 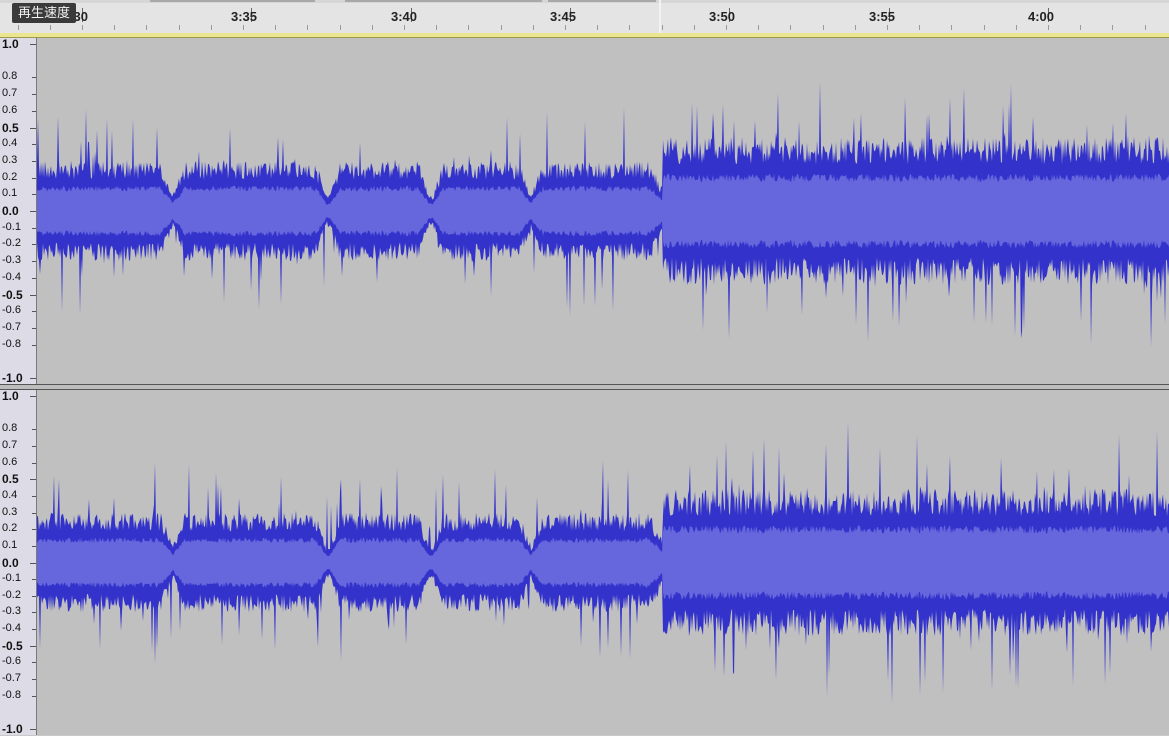 I want to click on amplitude-label: -0.6, so click(x=11, y=661).